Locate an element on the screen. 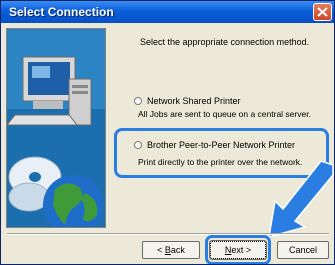  close-button is located at coordinates (322, 12).